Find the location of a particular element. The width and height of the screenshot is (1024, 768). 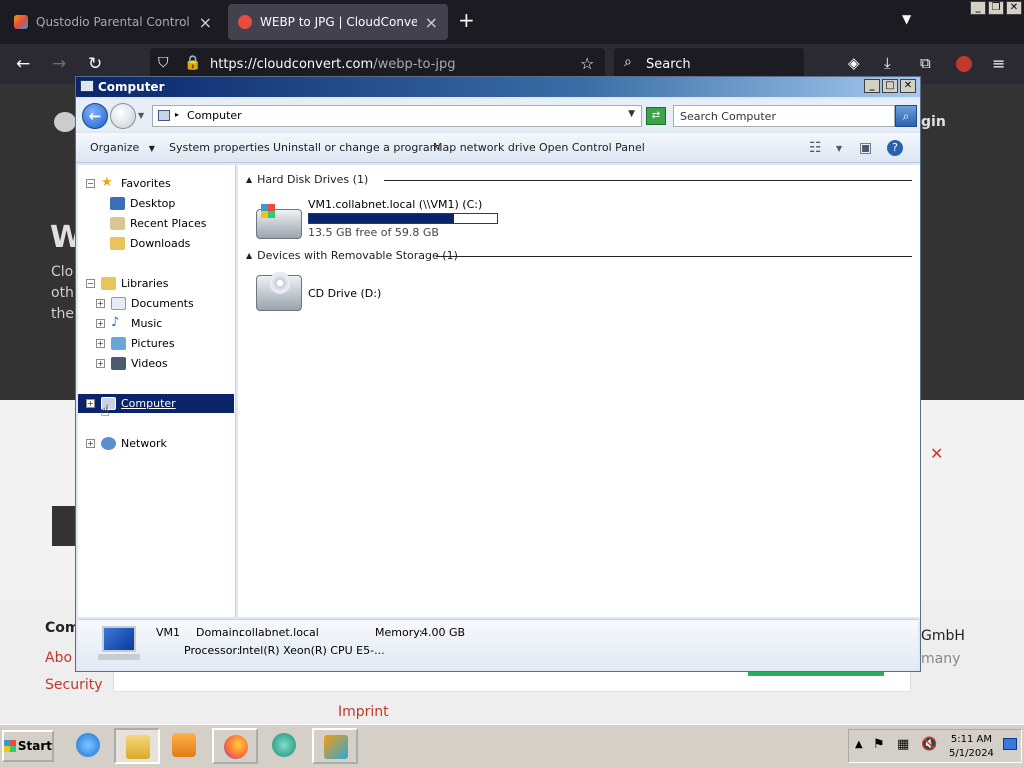

pocket-icon: ◈ is located at coordinates (854, 63).